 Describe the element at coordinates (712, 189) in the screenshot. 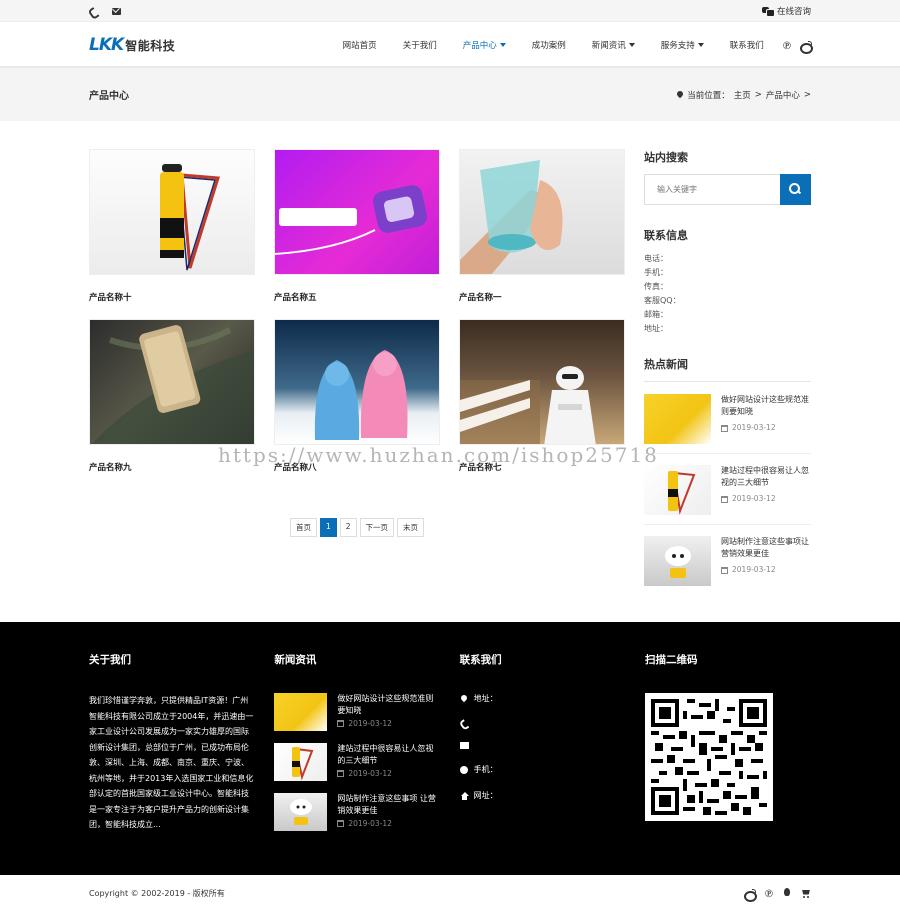

I see `search-input` at that location.